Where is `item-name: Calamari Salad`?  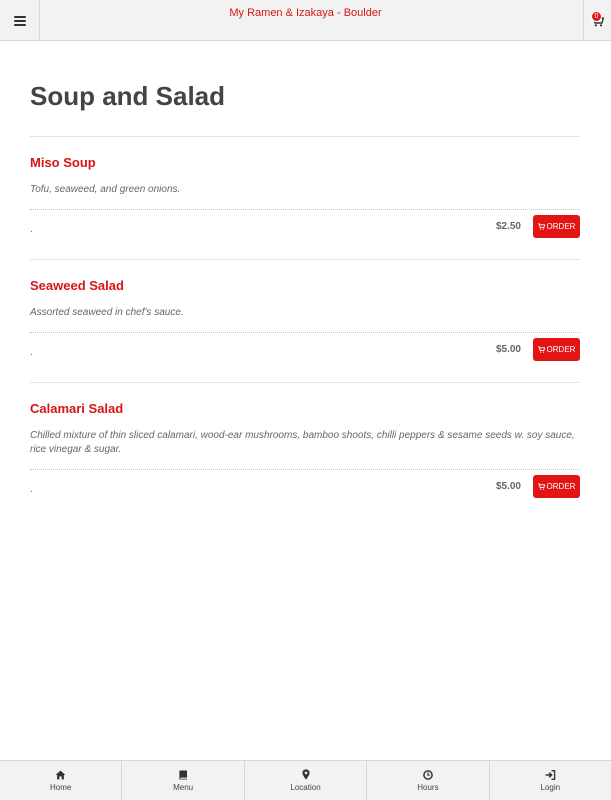 item-name: Calamari Salad is located at coordinates (305, 409).